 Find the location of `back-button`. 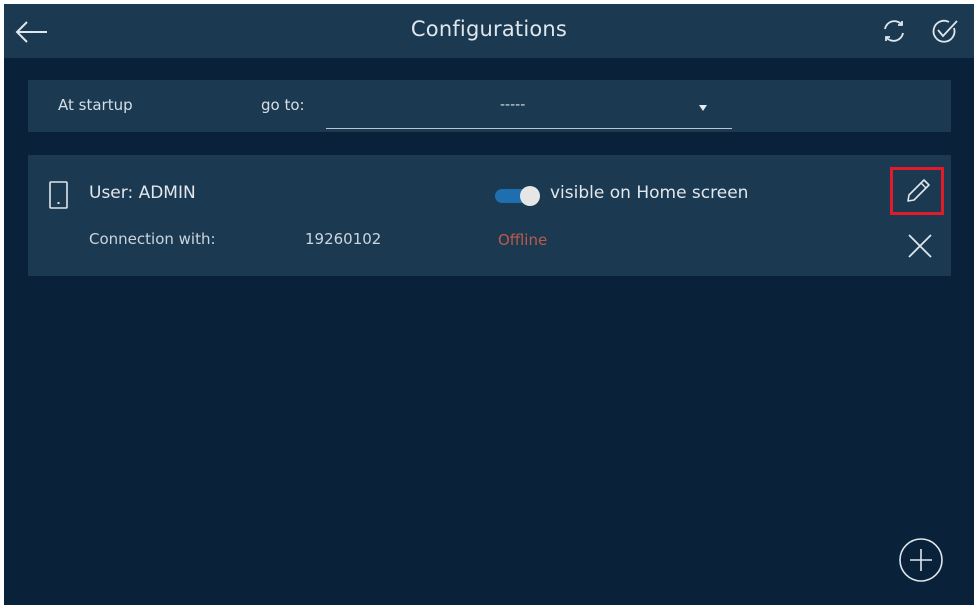

back-button is located at coordinates (32, 32).